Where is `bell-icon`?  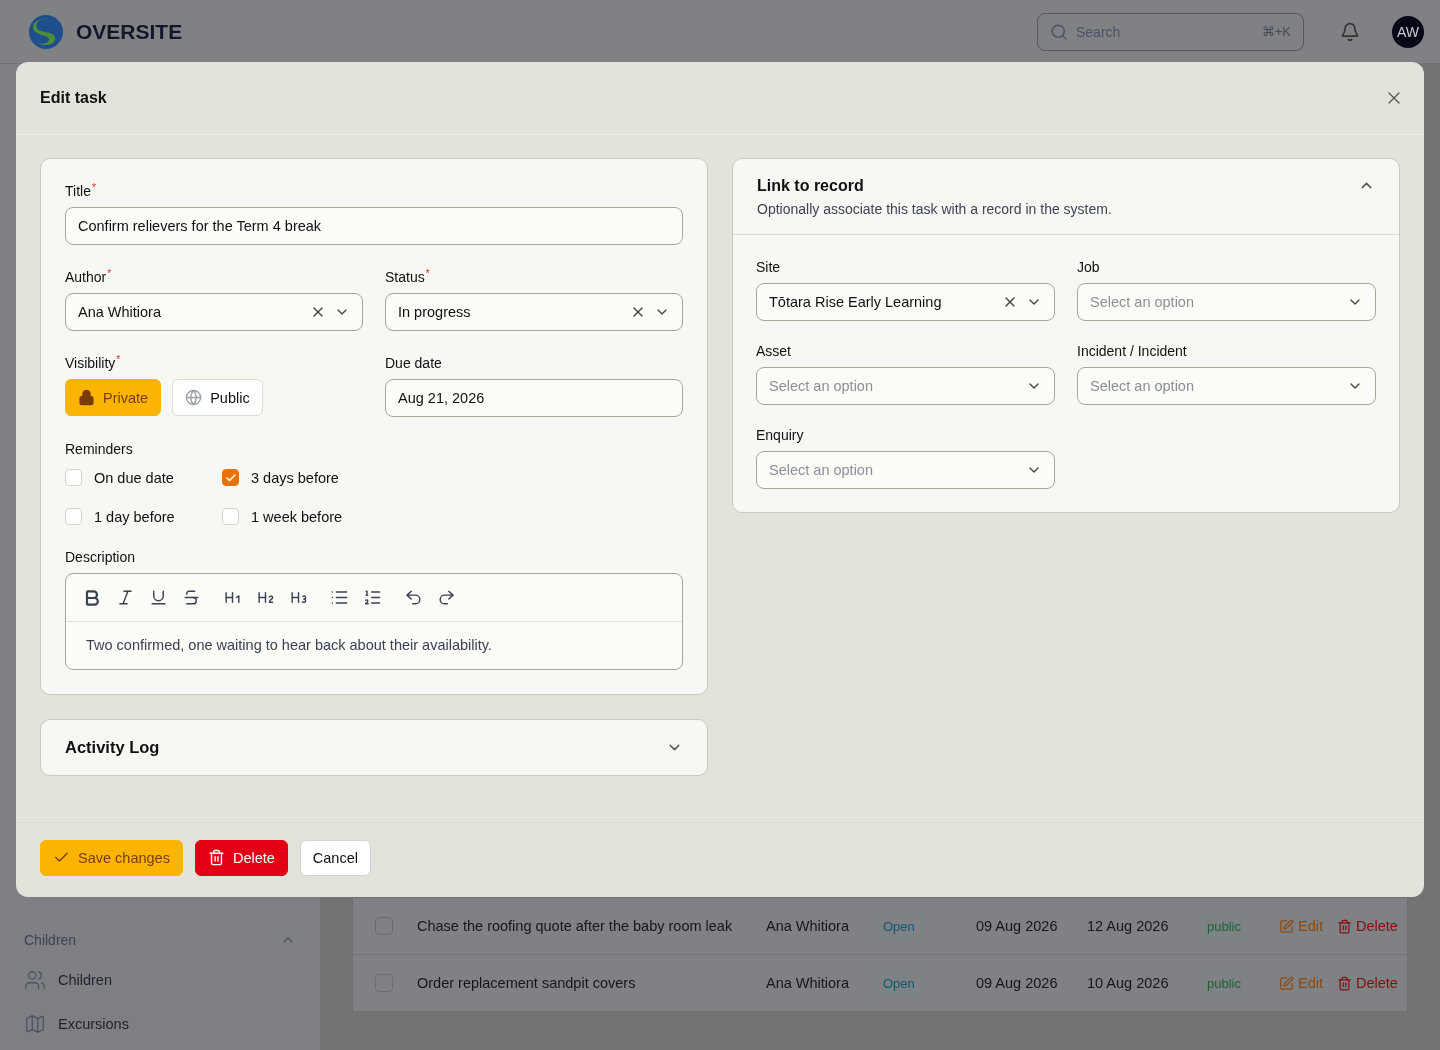
bell-icon is located at coordinates (1350, 31).